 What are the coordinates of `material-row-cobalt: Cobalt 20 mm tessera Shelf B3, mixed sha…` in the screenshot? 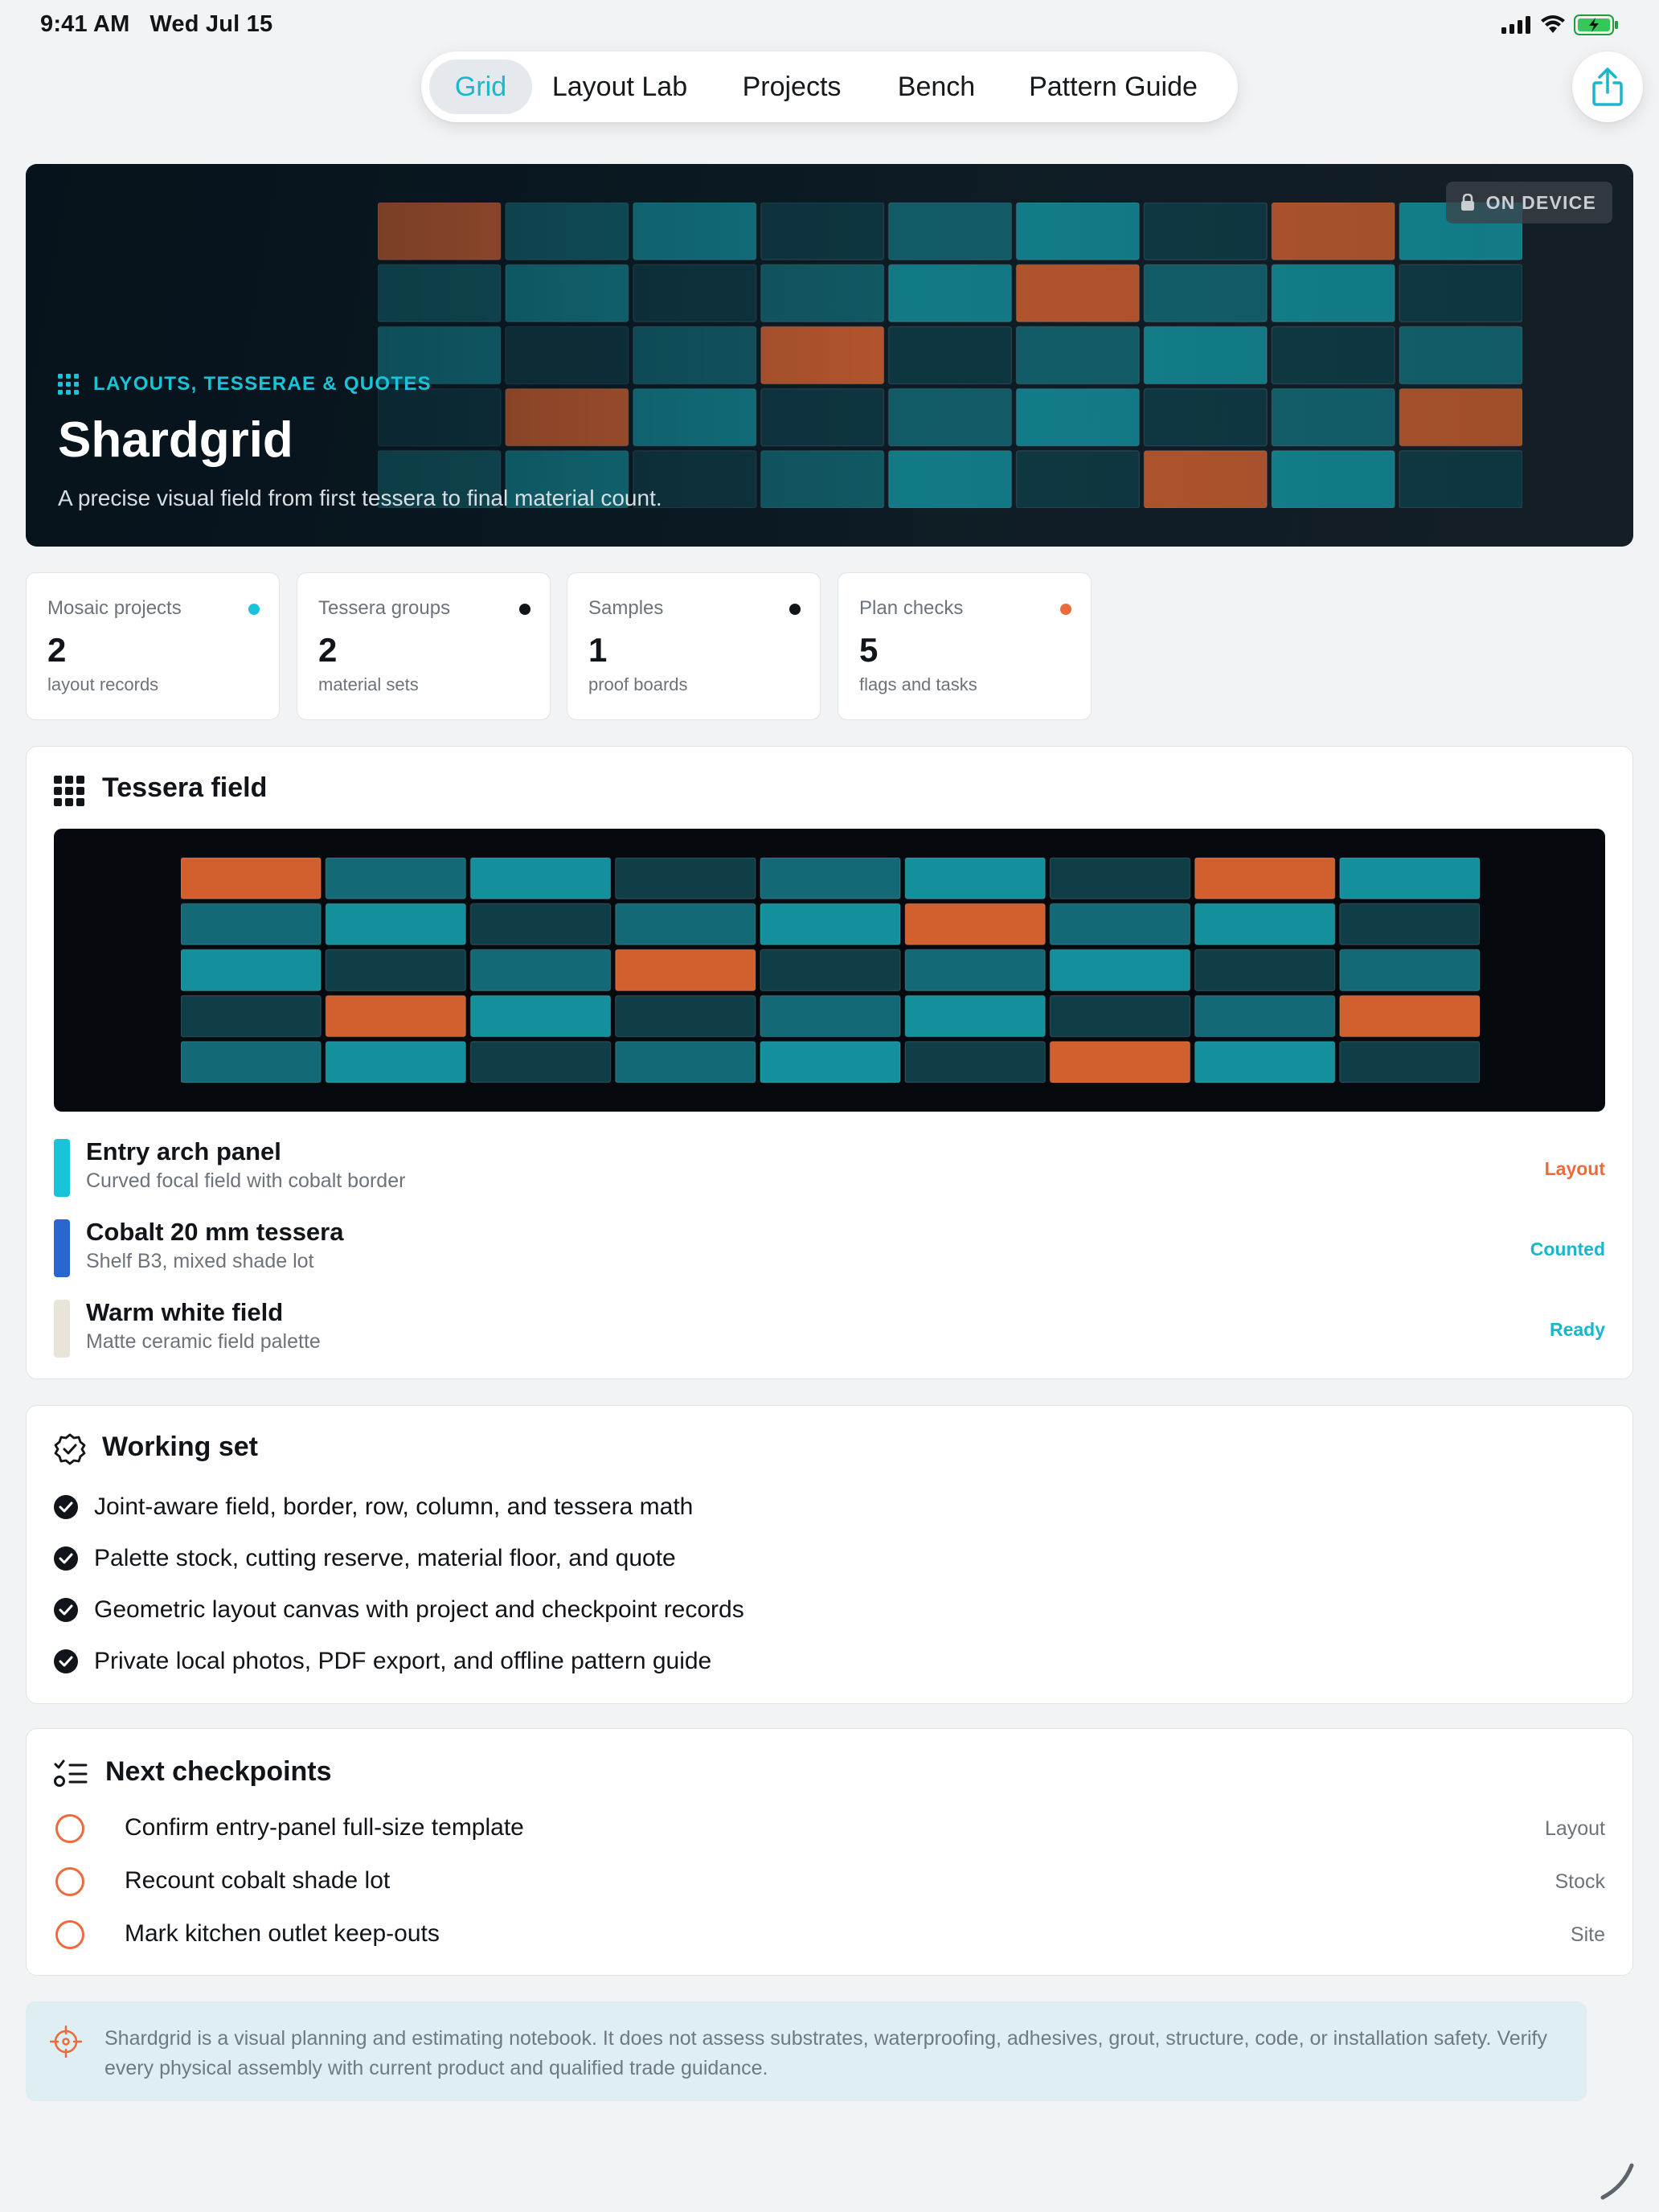 It's located at (829, 1245).